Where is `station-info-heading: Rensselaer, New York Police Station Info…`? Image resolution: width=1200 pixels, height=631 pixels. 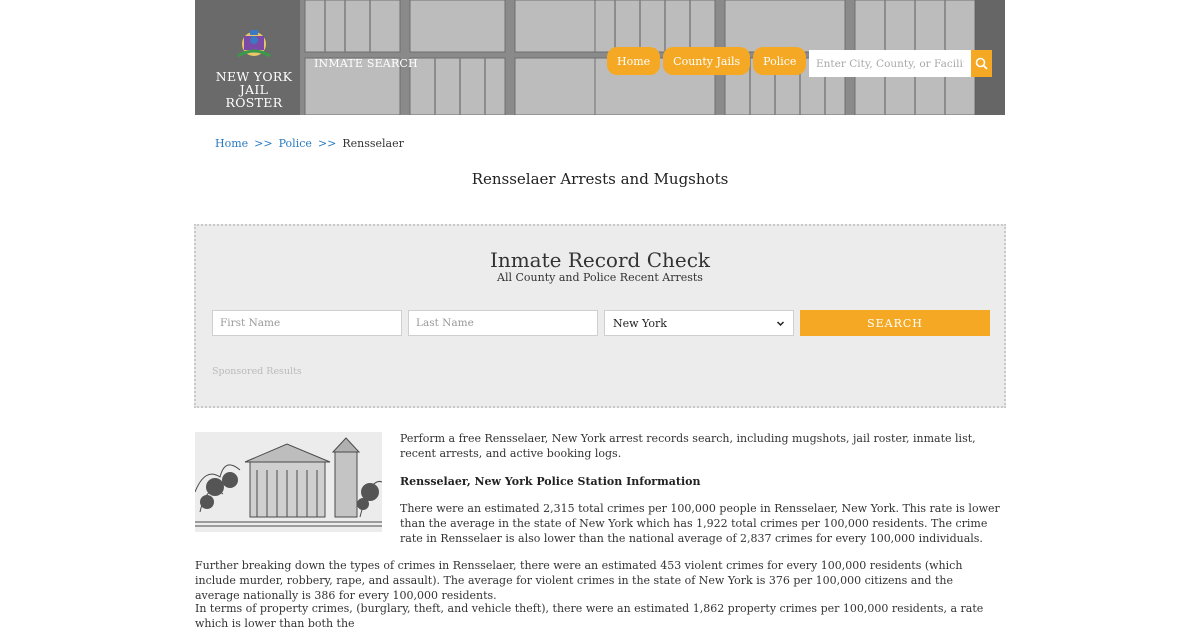 station-info-heading: Rensselaer, New York Police Station Info… is located at coordinates (700, 481).